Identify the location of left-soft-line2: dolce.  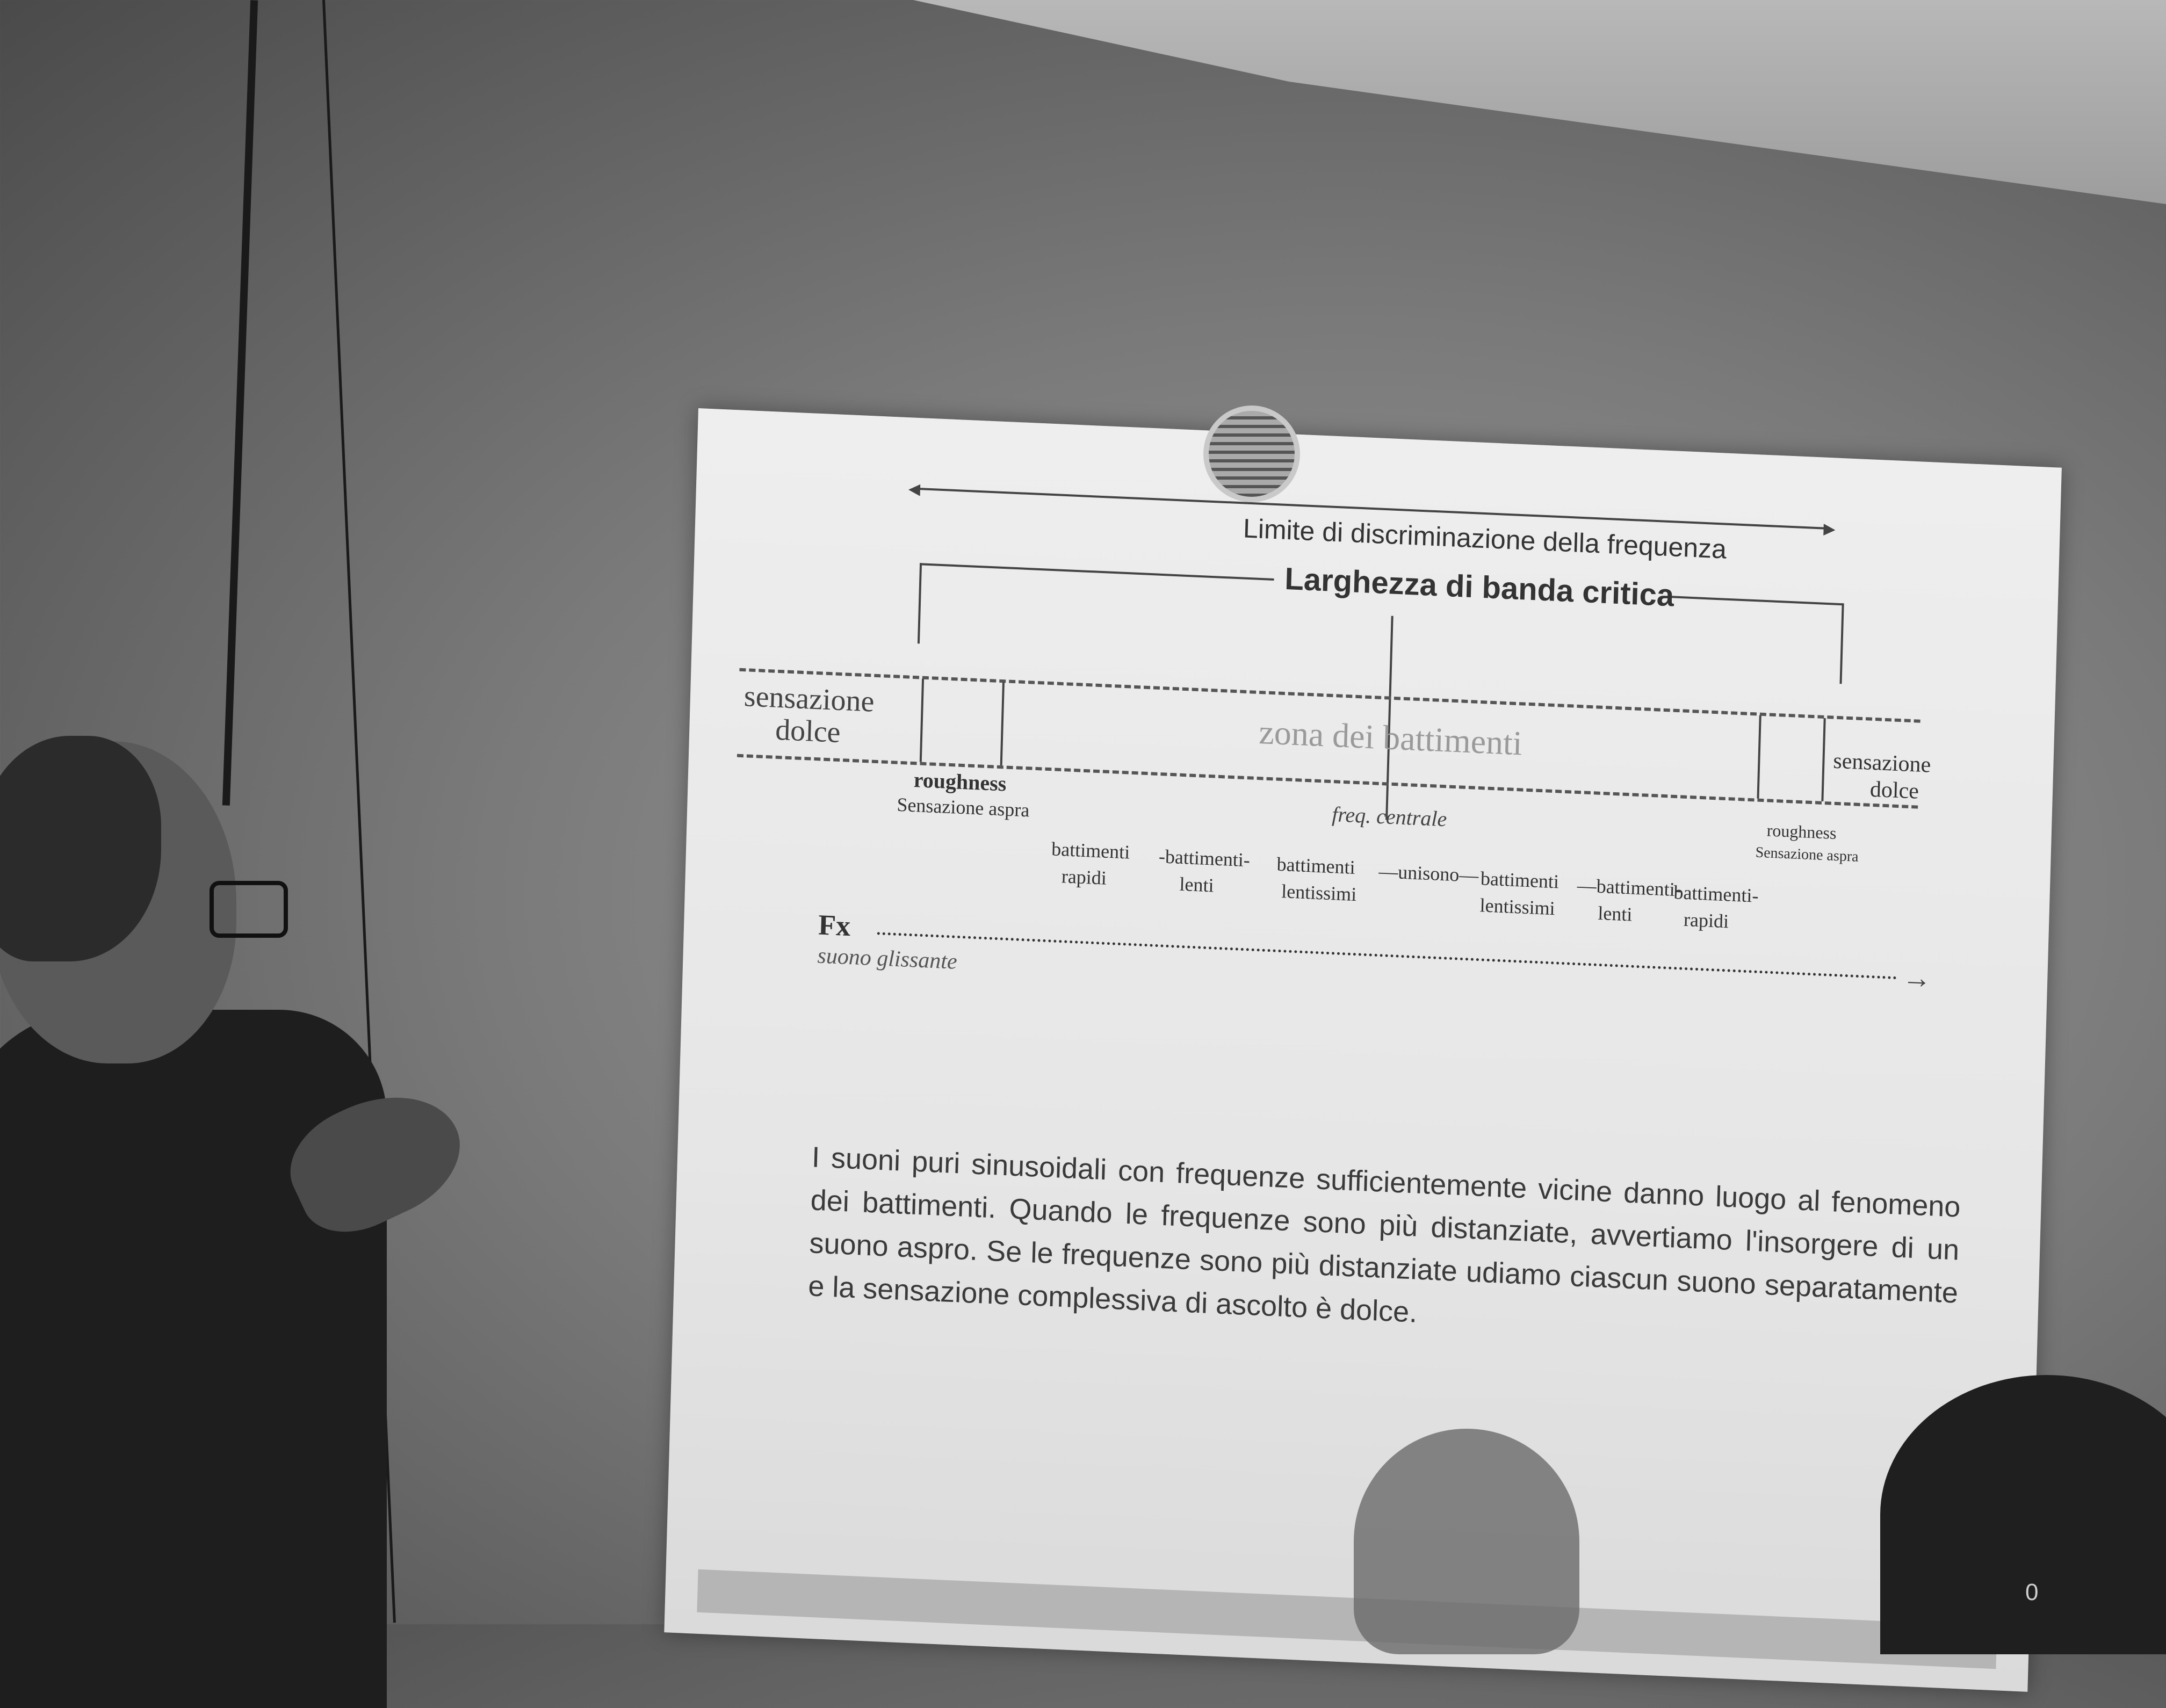
(808, 731).